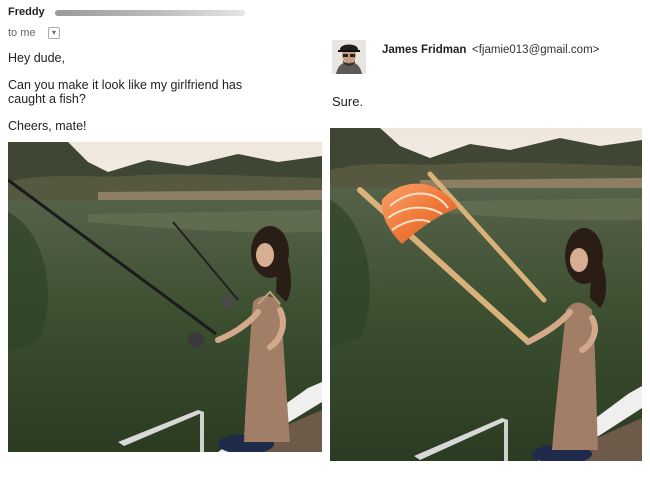 This screenshot has width=650, height=478. What do you see at coordinates (54, 33) in the screenshot?
I see `chevron-down-icon: ▾` at bounding box center [54, 33].